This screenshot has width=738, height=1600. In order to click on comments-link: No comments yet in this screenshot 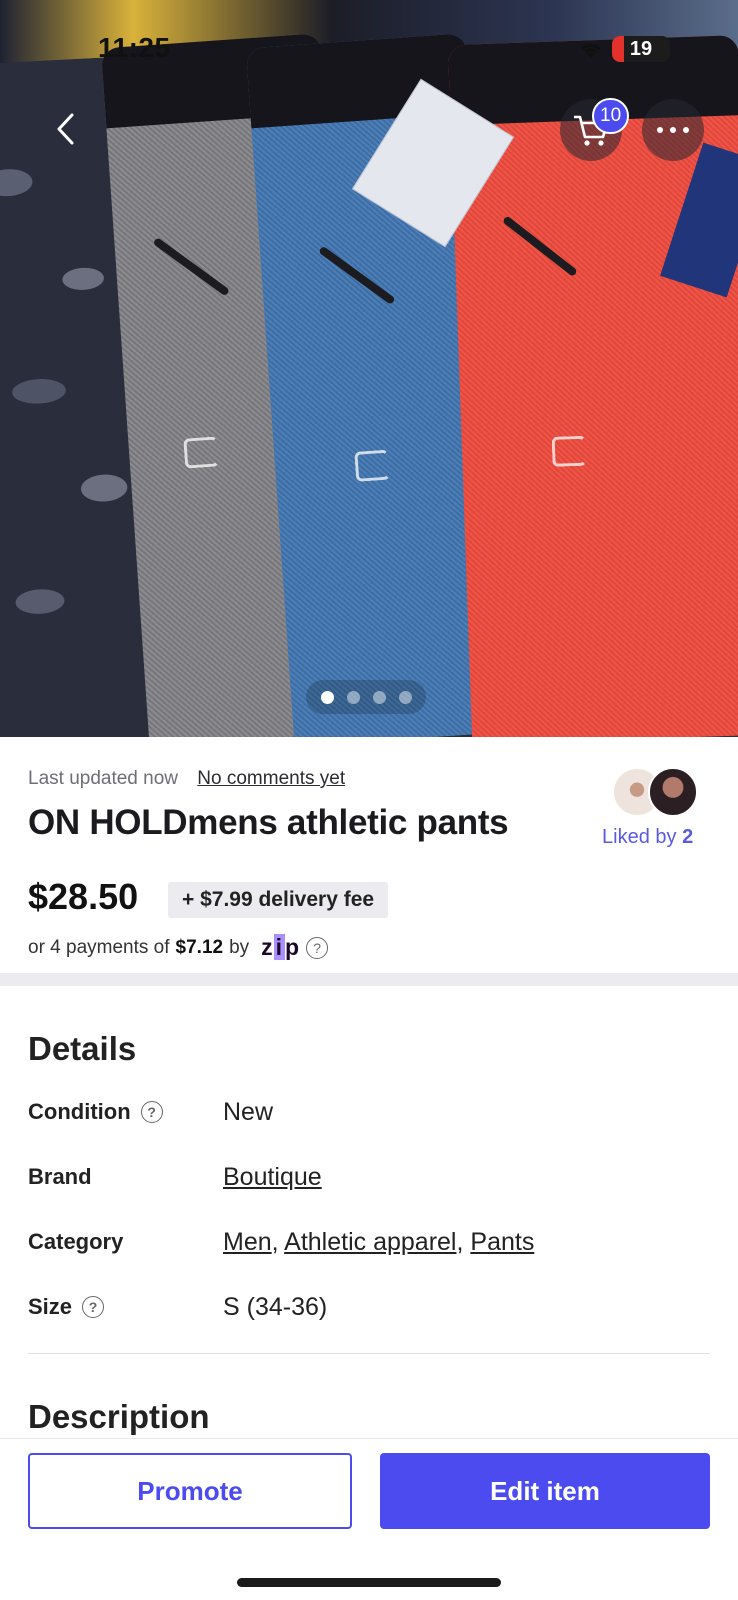, I will do `click(271, 778)`.